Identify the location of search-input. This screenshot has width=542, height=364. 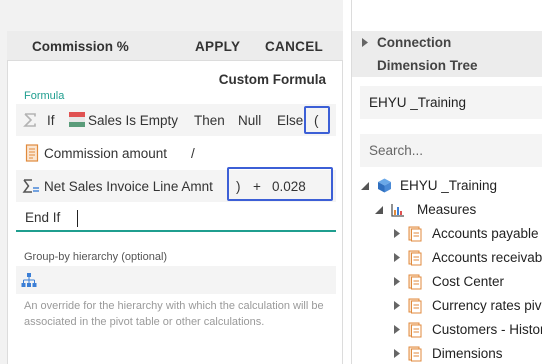
(451, 150).